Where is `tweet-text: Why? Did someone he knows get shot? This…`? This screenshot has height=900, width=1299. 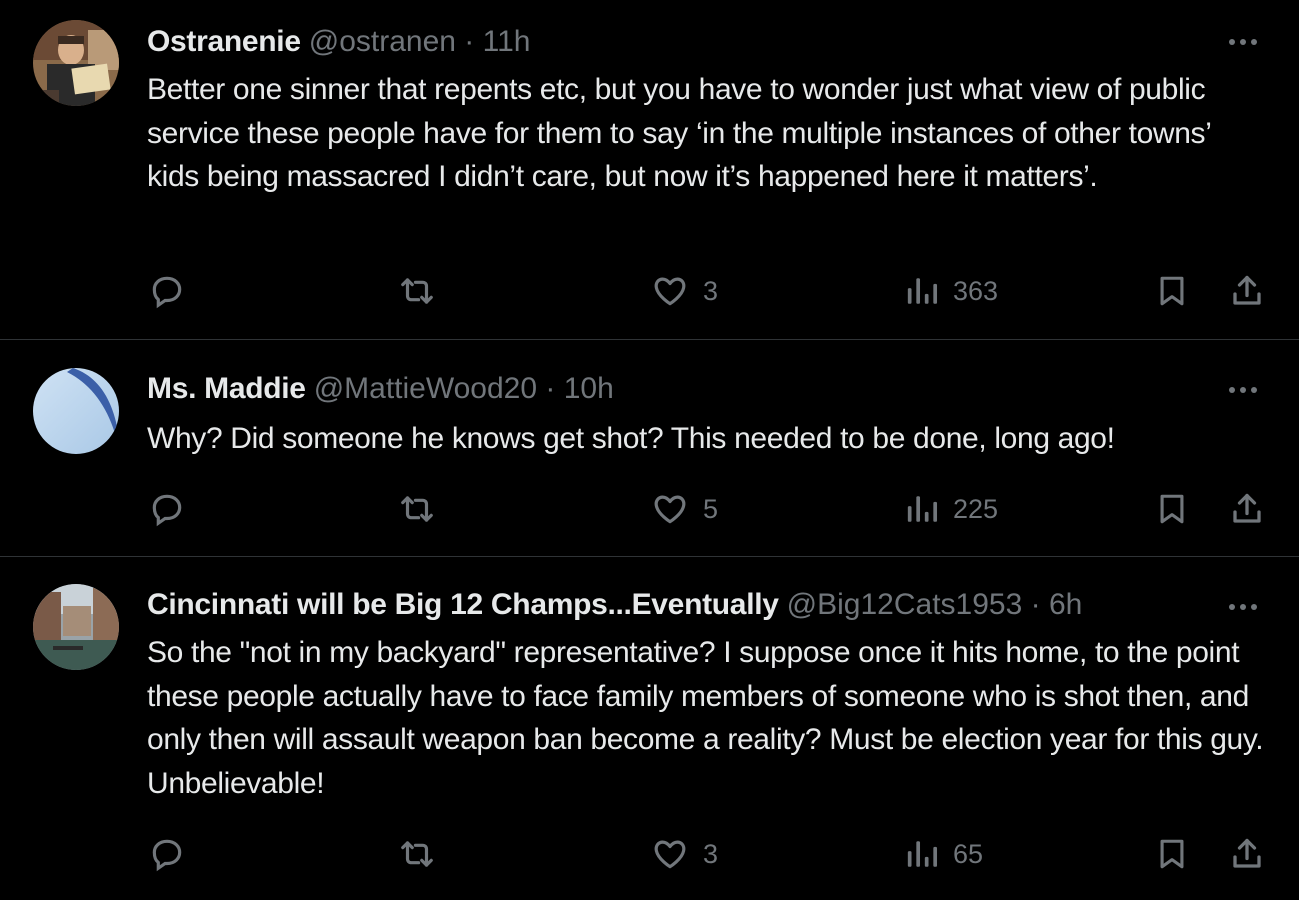 tweet-text: Why? Did someone he knows get shot? This… is located at coordinates (631, 438).